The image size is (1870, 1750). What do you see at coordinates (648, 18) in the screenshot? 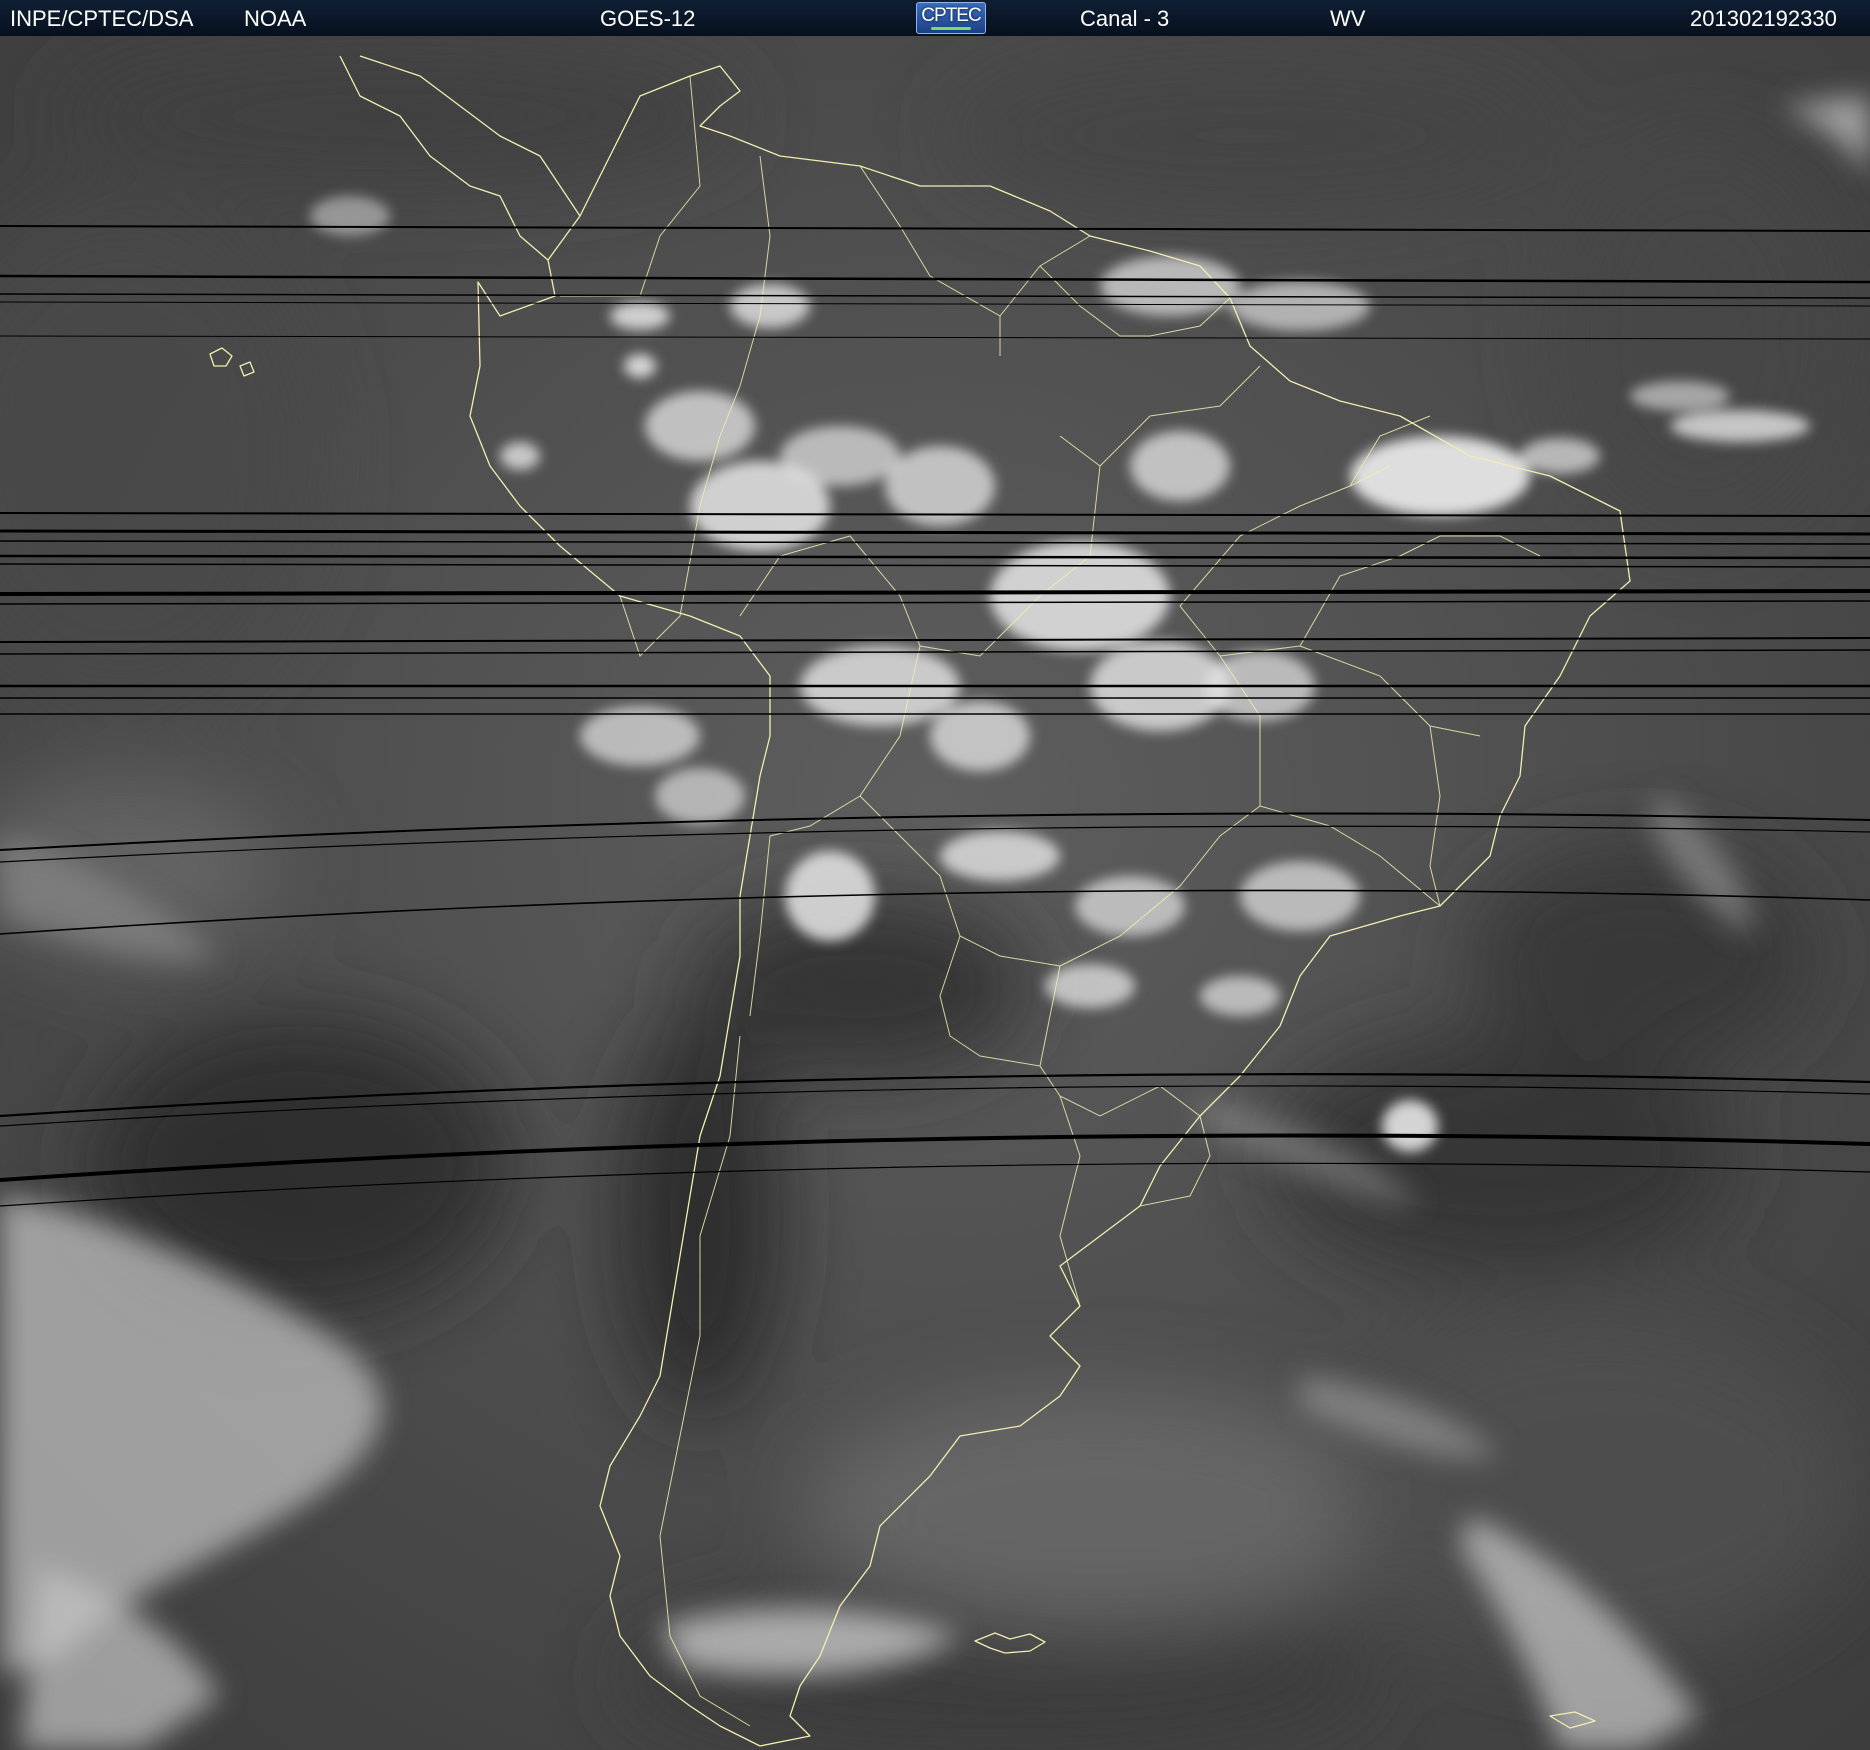
I see `satellite-label: GOES-12` at bounding box center [648, 18].